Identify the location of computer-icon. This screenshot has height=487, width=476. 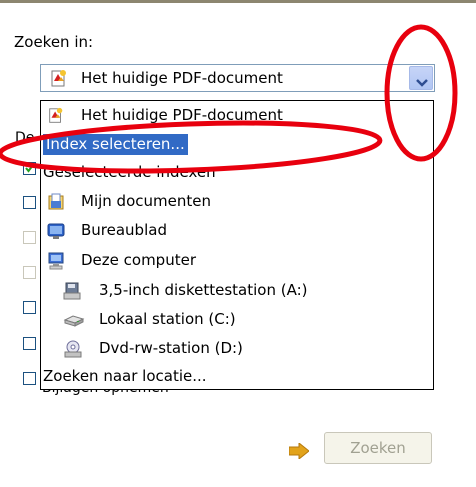
(56, 261).